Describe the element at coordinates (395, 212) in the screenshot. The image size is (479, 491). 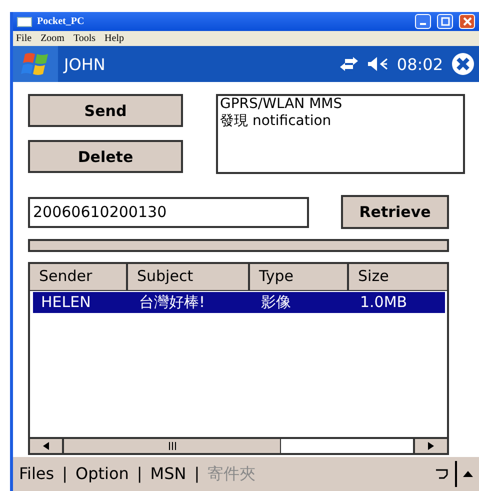
I see `retrieve-button: Retrieve` at that location.